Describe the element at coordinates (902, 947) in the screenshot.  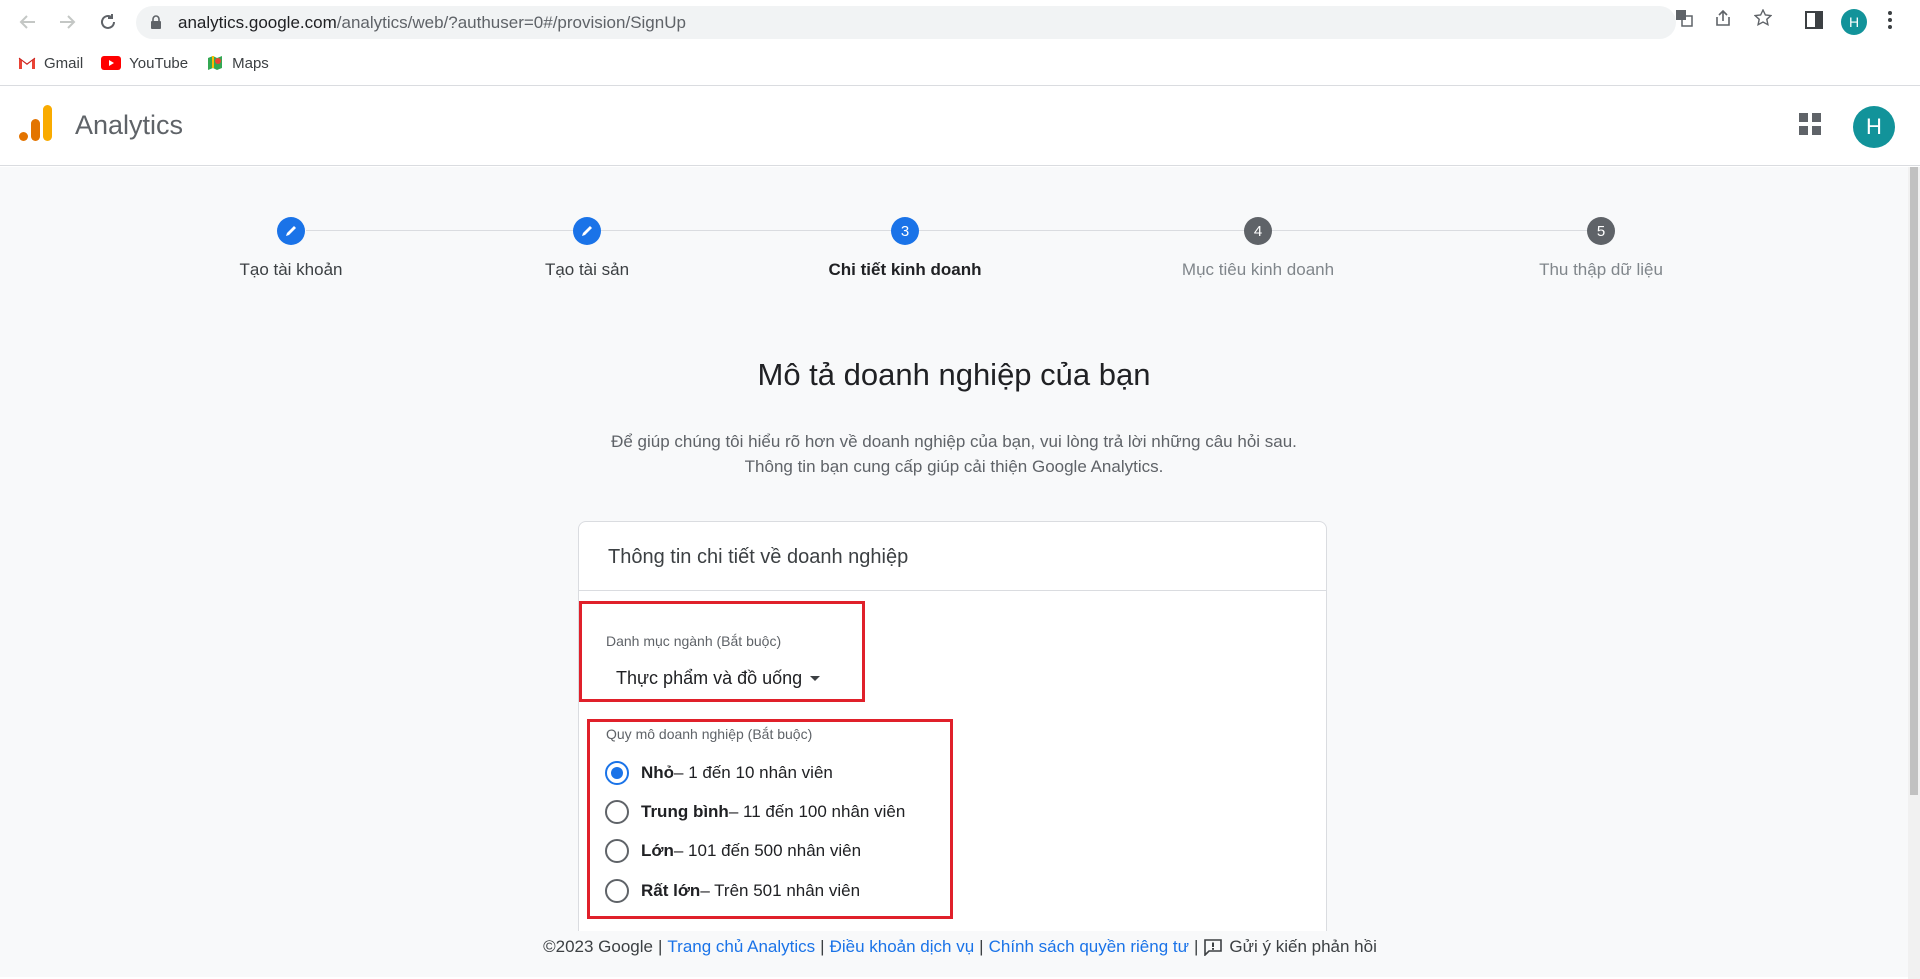
I see `footer-link-terms: Điều khoản dịch vụ` at that location.